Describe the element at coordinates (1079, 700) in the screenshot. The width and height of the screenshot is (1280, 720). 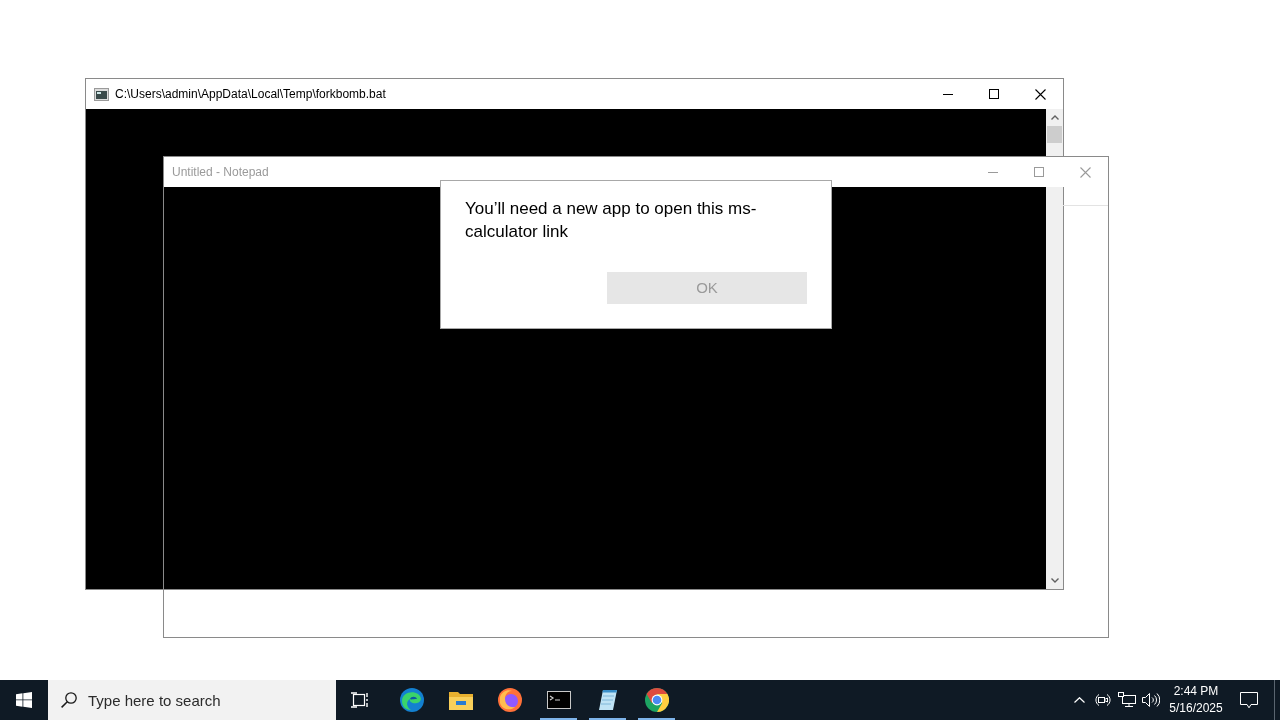
I see `chevron-up-icon` at that location.